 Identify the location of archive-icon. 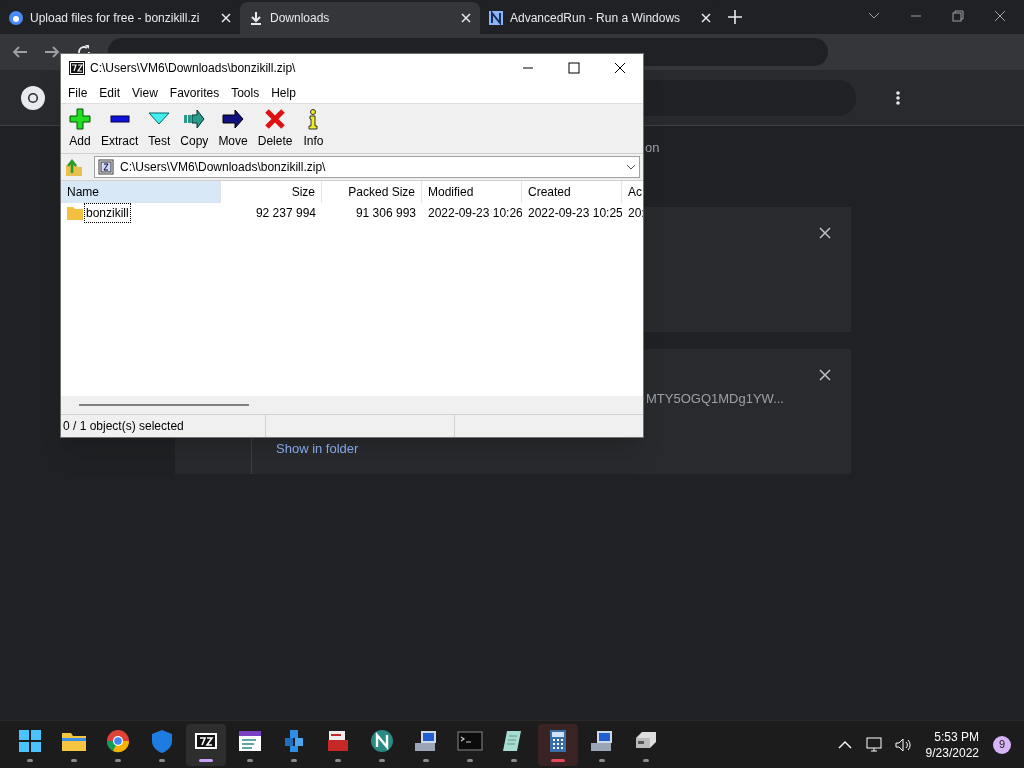
(106, 167).